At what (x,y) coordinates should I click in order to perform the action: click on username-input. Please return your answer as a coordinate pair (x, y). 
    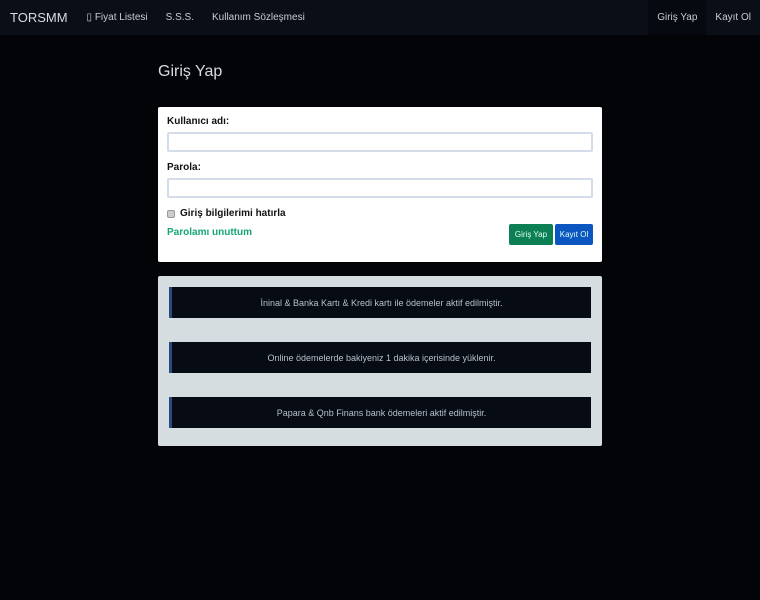
    Looking at the image, I should click on (380, 142).